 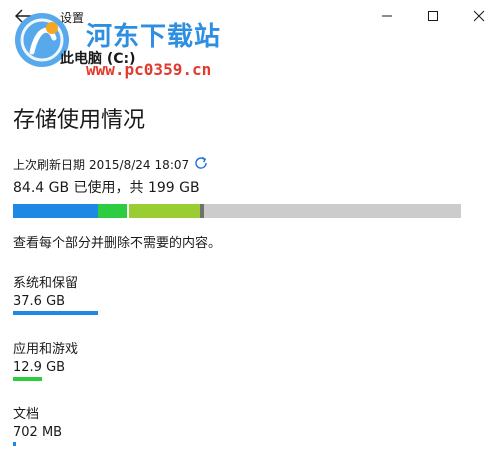 What do you see at coordinates (79, 120) in the screenshot?
I see `page-title: 存储使用情况` at bounding box center [79, 120].